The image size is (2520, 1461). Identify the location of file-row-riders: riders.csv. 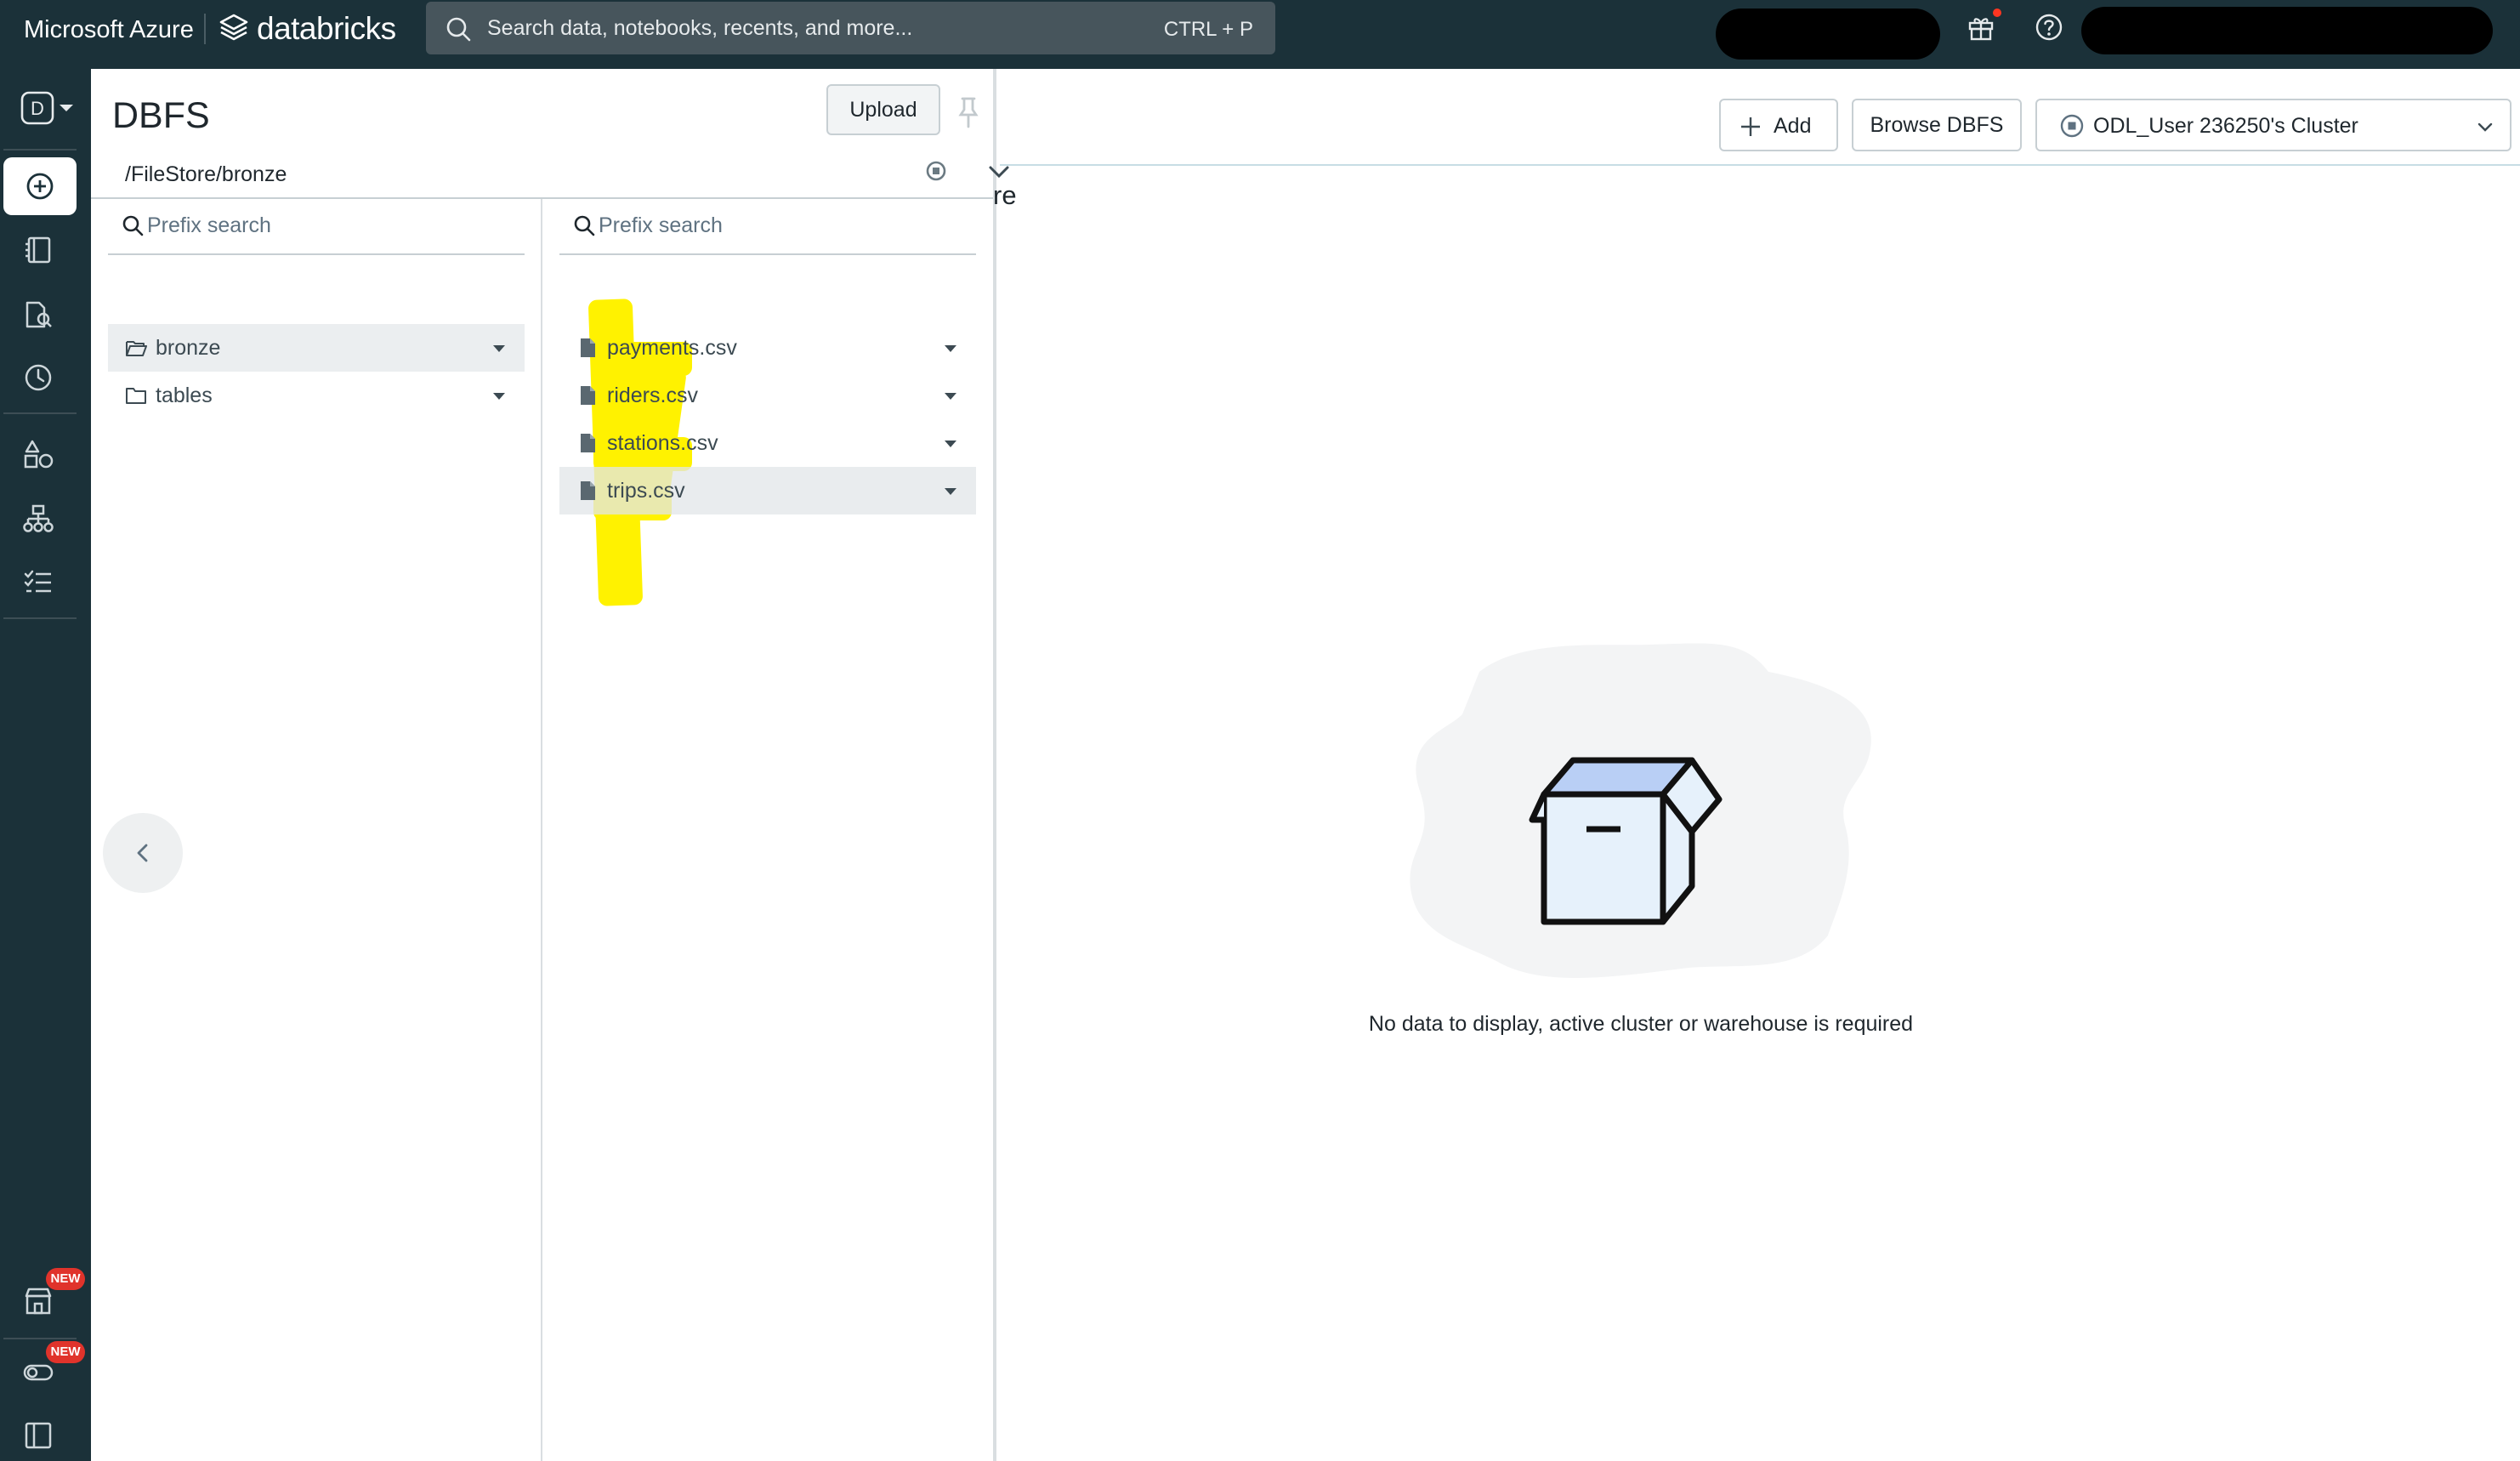
(767, 395).